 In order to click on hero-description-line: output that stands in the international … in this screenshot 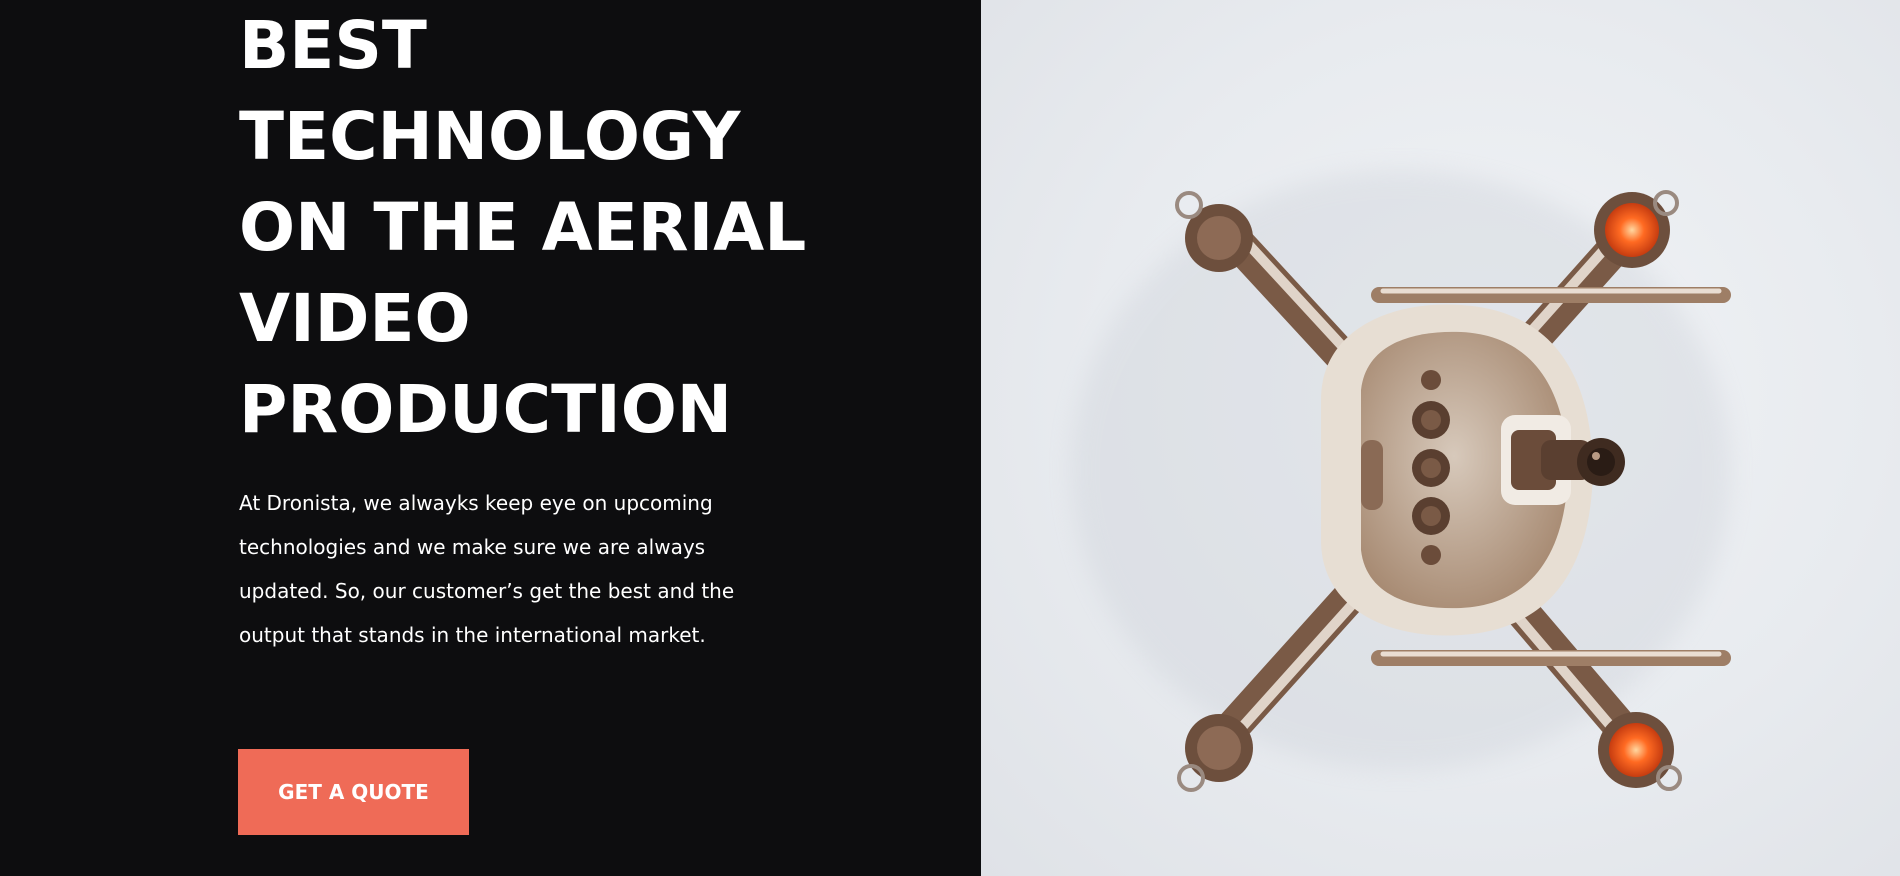, I will do `click(472, 635)`.